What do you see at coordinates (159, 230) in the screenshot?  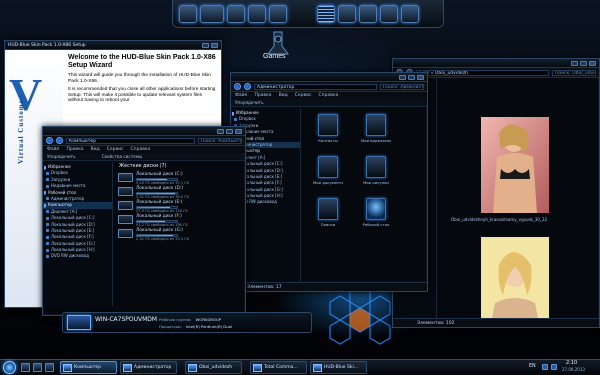 I see `drive-name: Локальный диск (G:)` at bounding box center [159, 230].